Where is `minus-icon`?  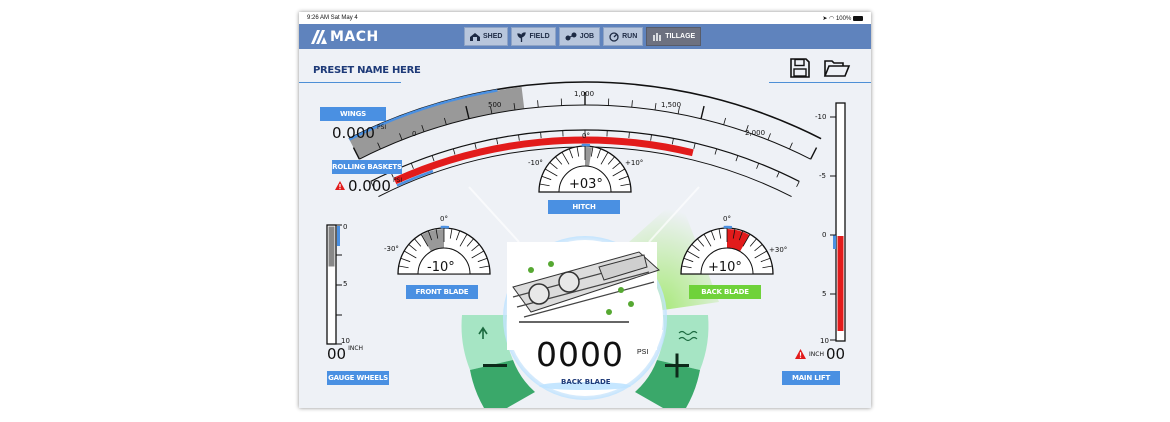
minus-icon is located at coordinates (495, 365).